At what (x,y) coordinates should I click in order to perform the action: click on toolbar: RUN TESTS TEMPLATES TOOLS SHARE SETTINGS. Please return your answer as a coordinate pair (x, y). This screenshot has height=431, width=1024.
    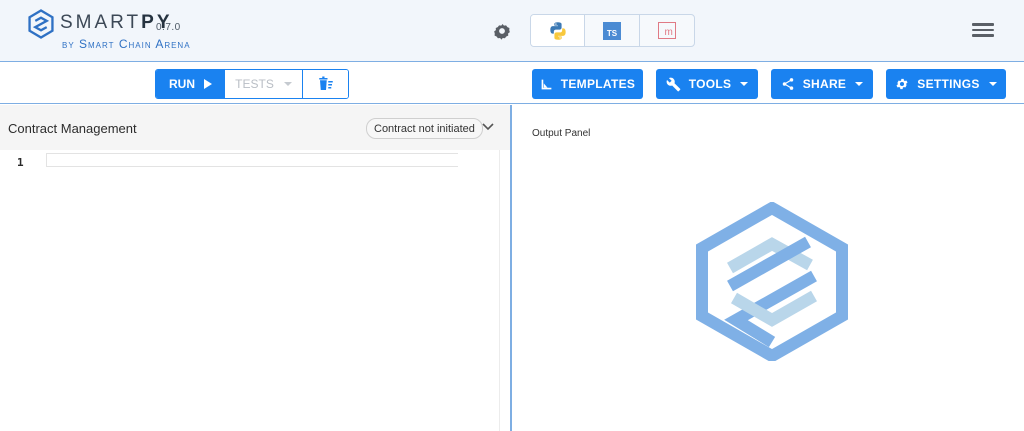
    Looking at the image, I should click on (512, 83).